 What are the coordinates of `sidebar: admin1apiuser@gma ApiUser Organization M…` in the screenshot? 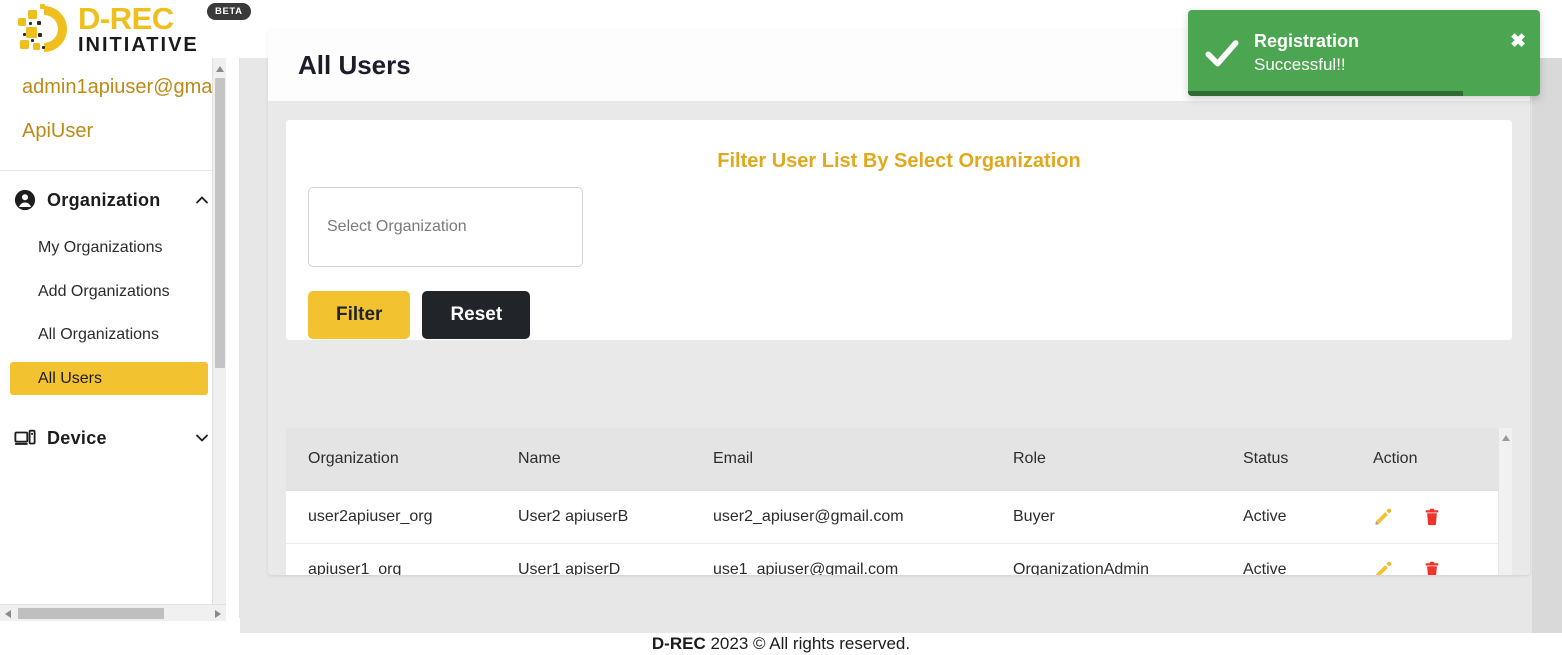 It's located at (120, 338).